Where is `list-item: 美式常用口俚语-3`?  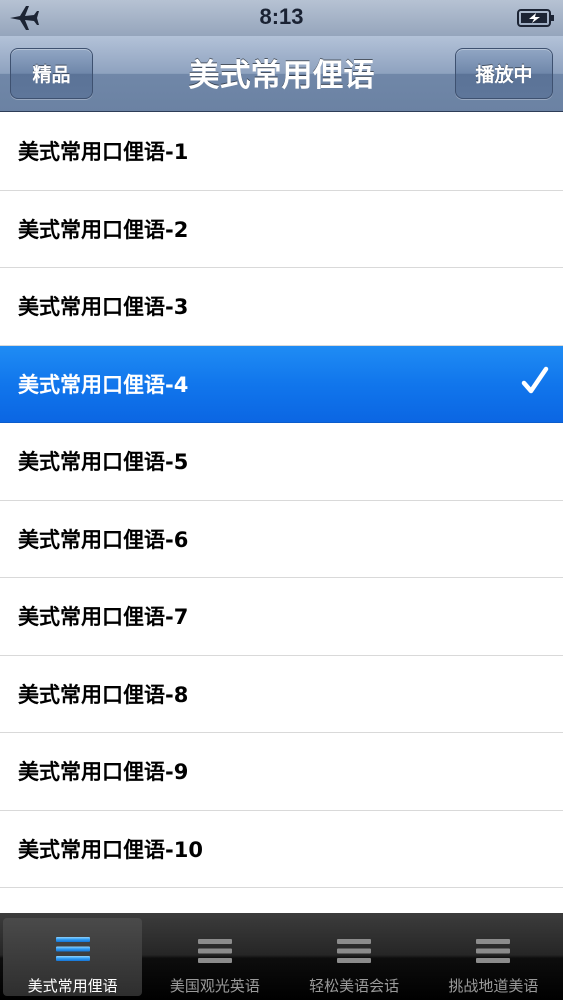
list-item: 美式常用口俚语-3 is located at coordinates (281, 307).